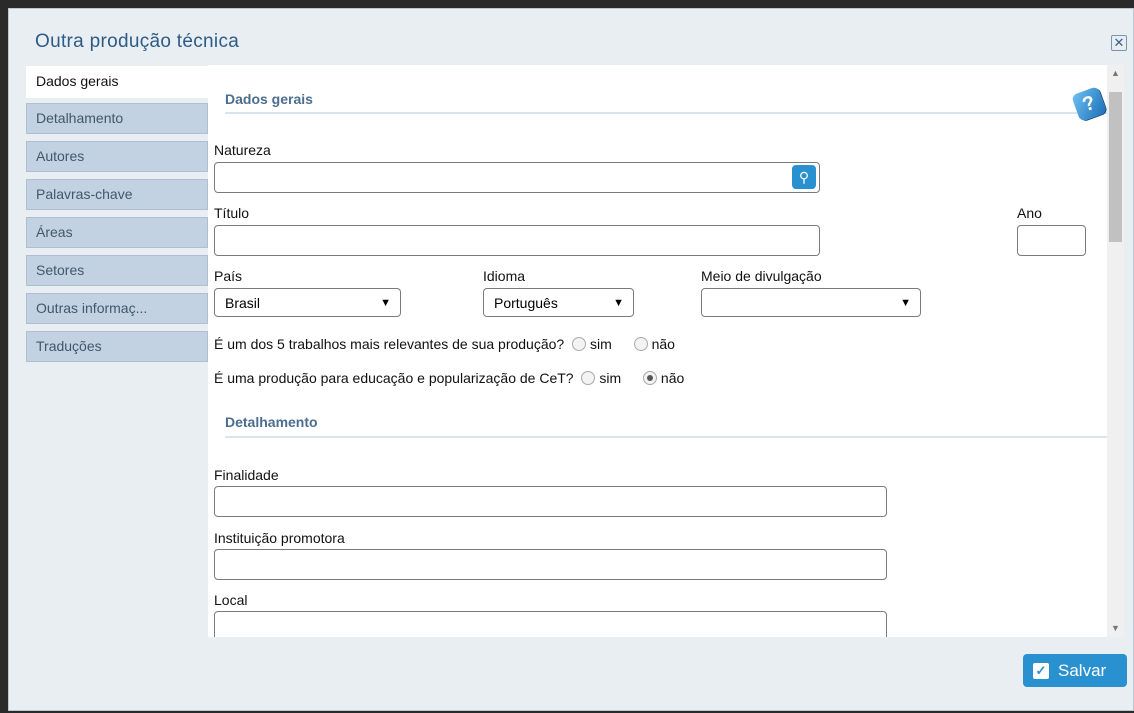 The image size is (1134, 713). What do you see at coordinates (550, 624) in the screenshot?
I see `local-field` at bounding box center [550, 624].